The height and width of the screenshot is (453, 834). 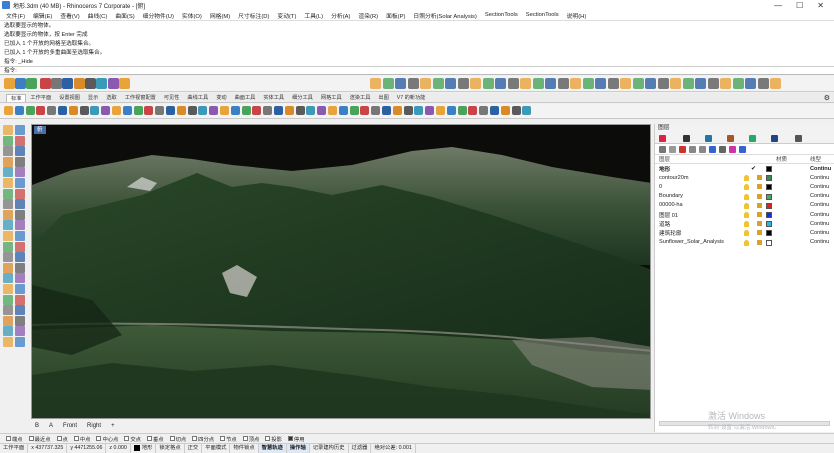 What do you see at coordinates (744, 186) in the screenshot?
I see `layer-row: 0 Continu` at bounding box center [744, 186].